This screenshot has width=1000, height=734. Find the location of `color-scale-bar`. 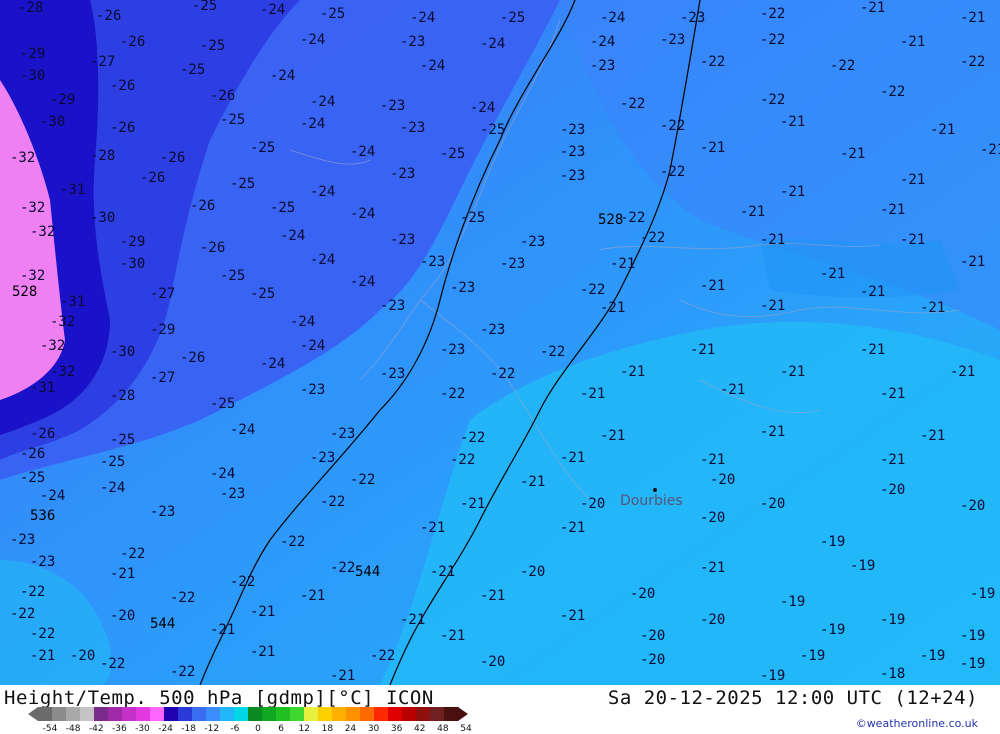

color-scale-bar is located at coordinates (248, 714).